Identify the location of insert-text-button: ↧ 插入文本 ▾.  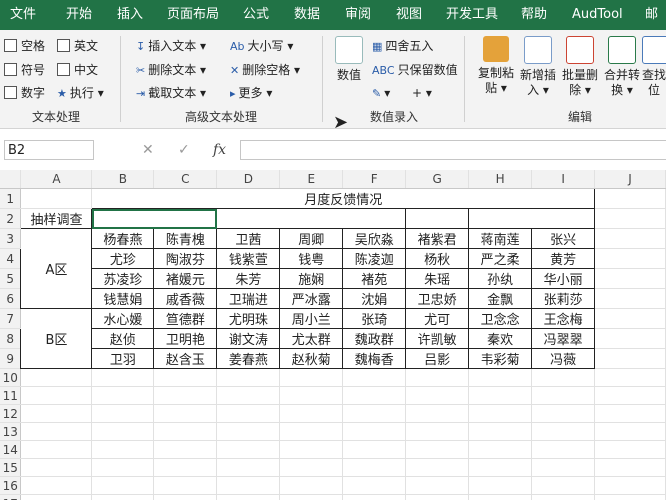
(171, 46).